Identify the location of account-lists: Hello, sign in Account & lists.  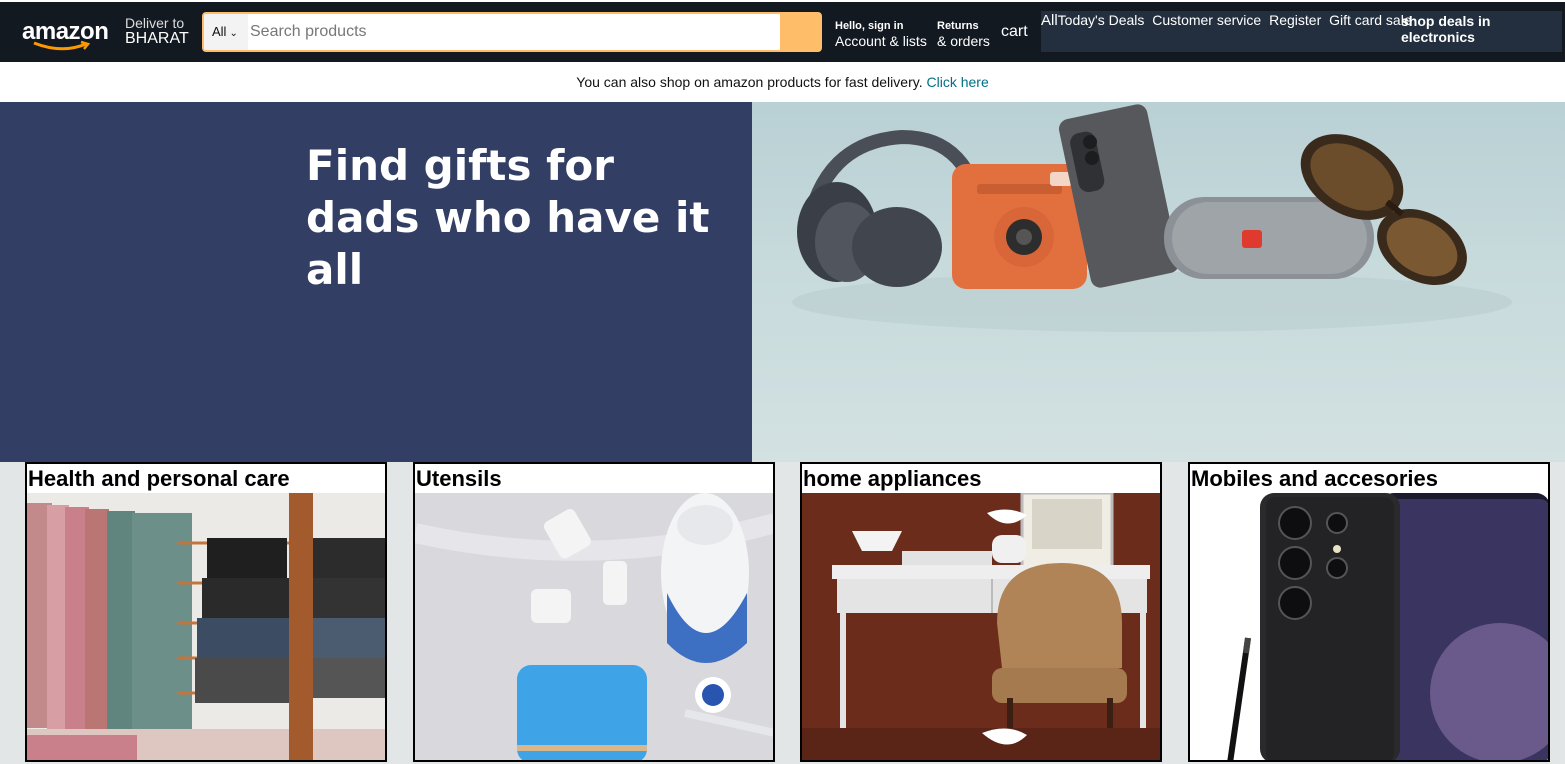
(881, 34).